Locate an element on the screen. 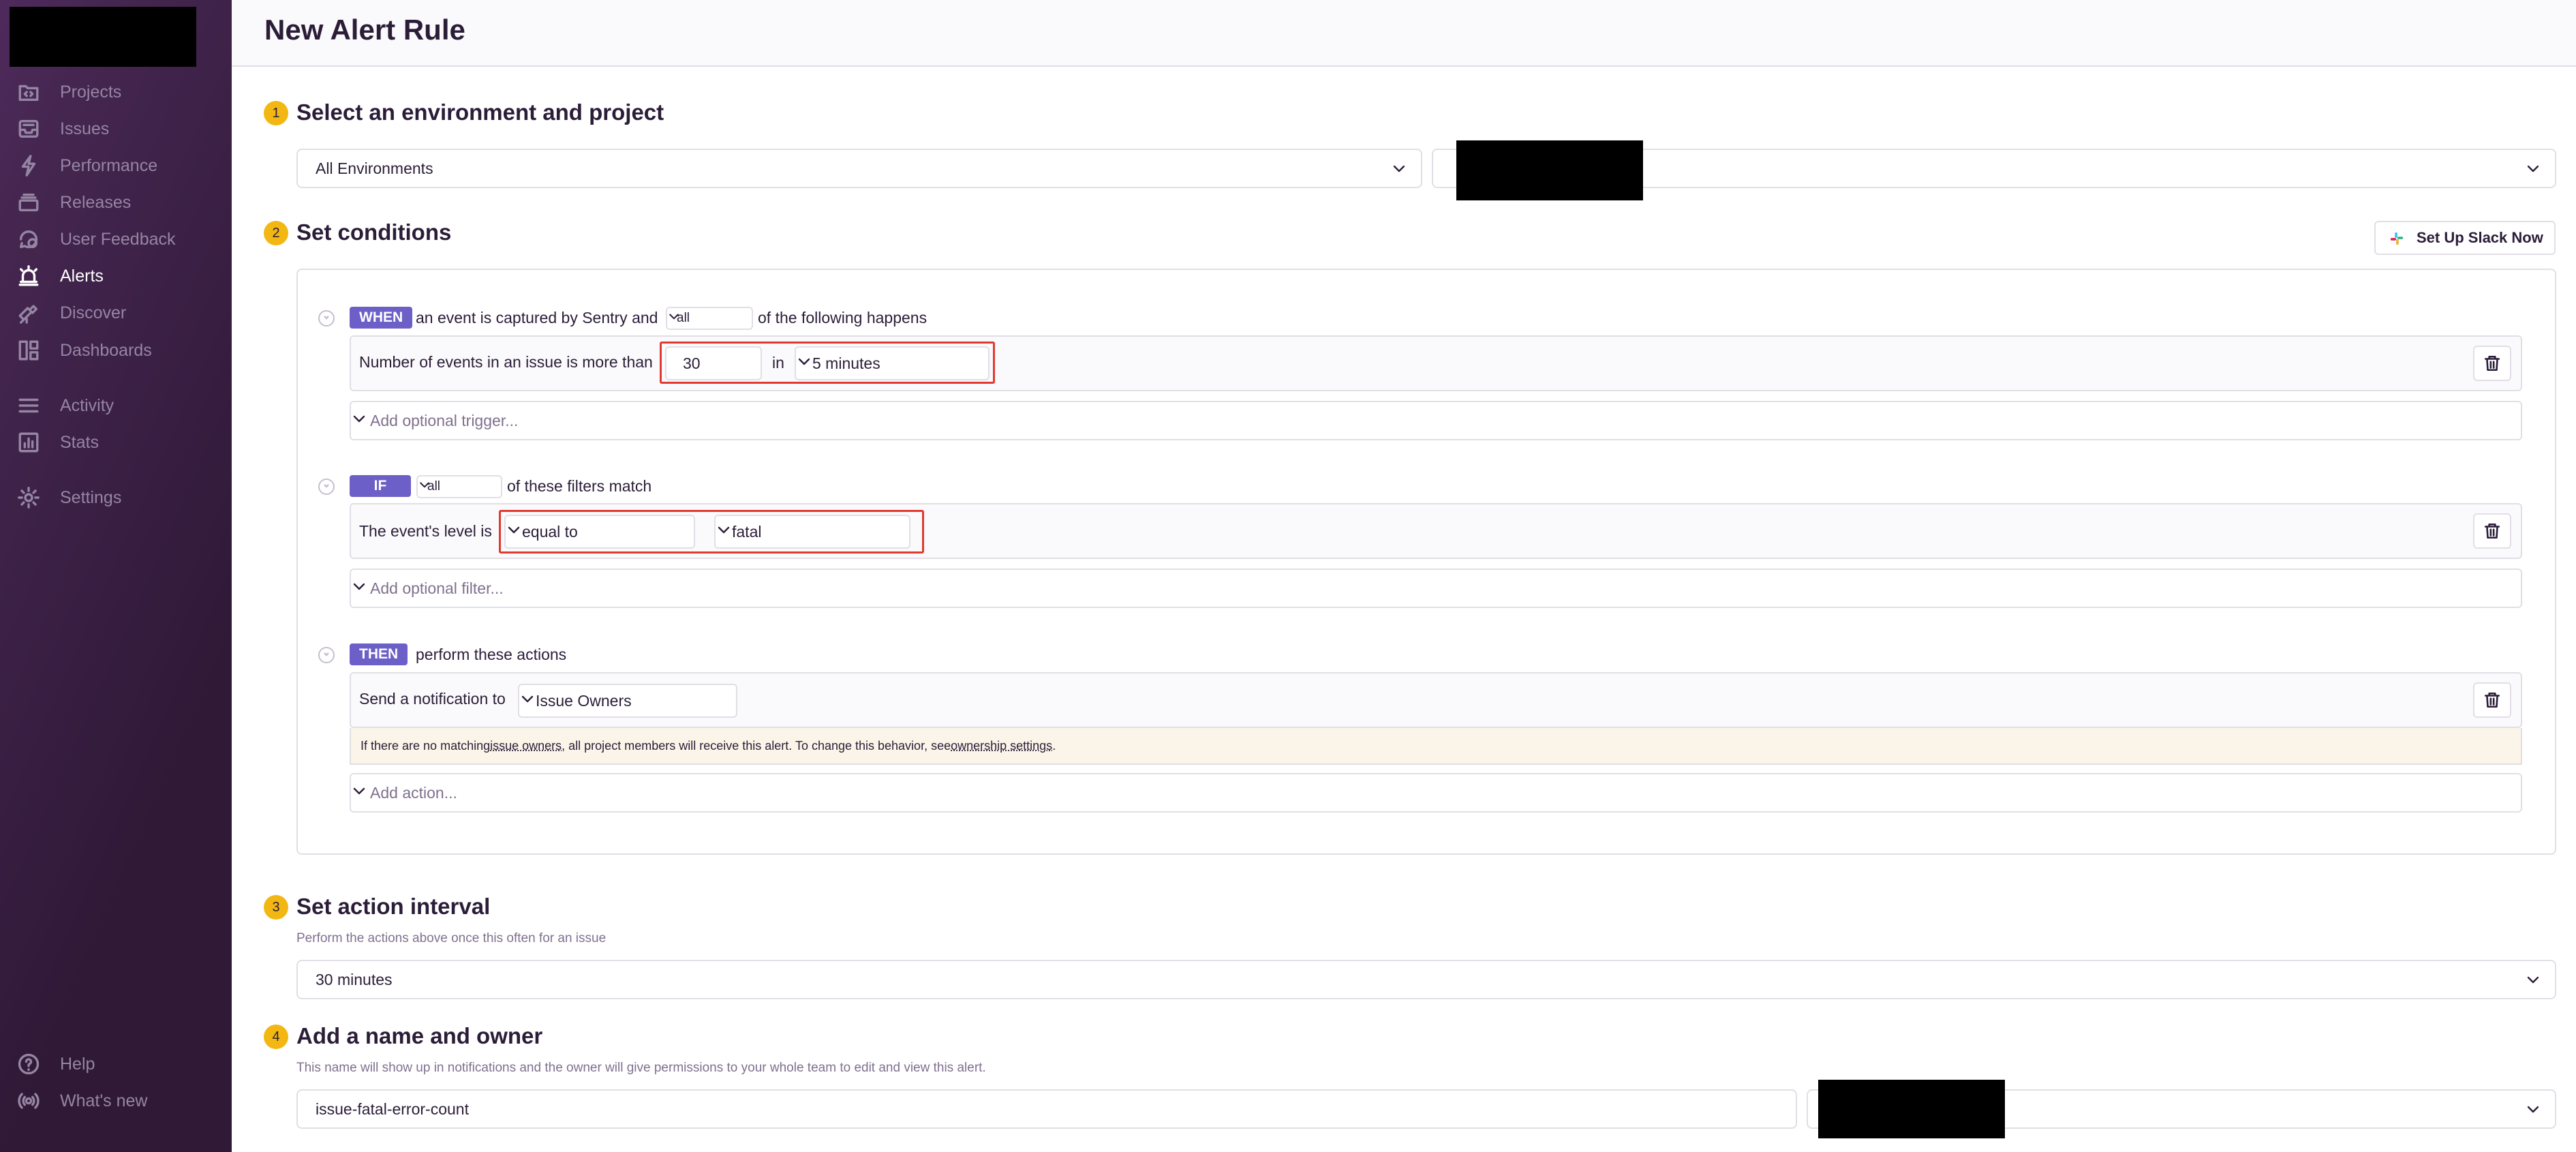 The width and height of the screenshot is (2576, 1152). environment-select: All Environments is located at coordinates (859, 168).